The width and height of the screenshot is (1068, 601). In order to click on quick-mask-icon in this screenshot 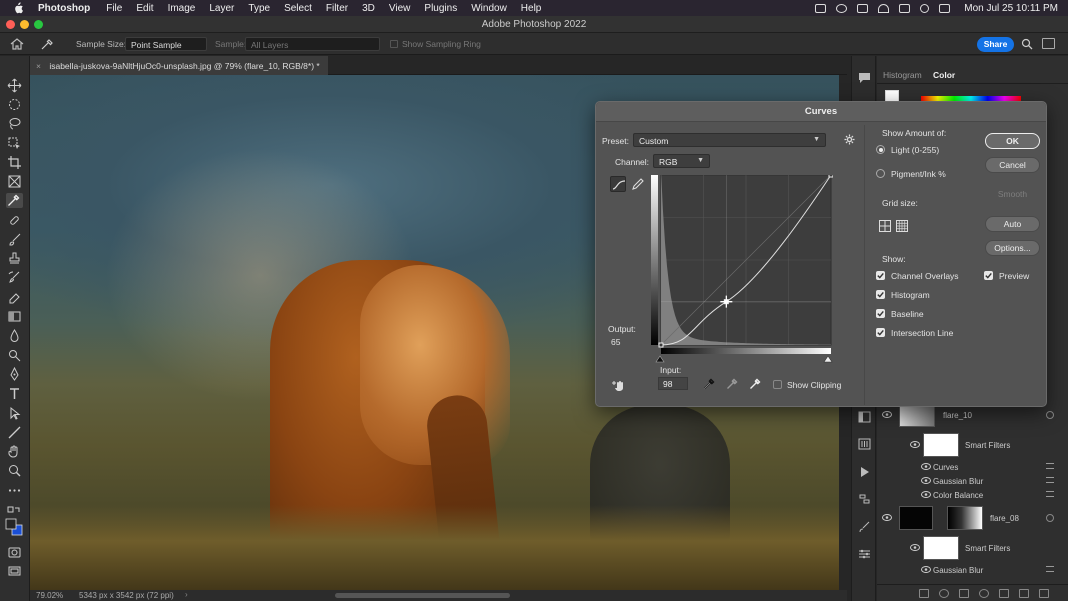, I will do `click(14, 552)`.